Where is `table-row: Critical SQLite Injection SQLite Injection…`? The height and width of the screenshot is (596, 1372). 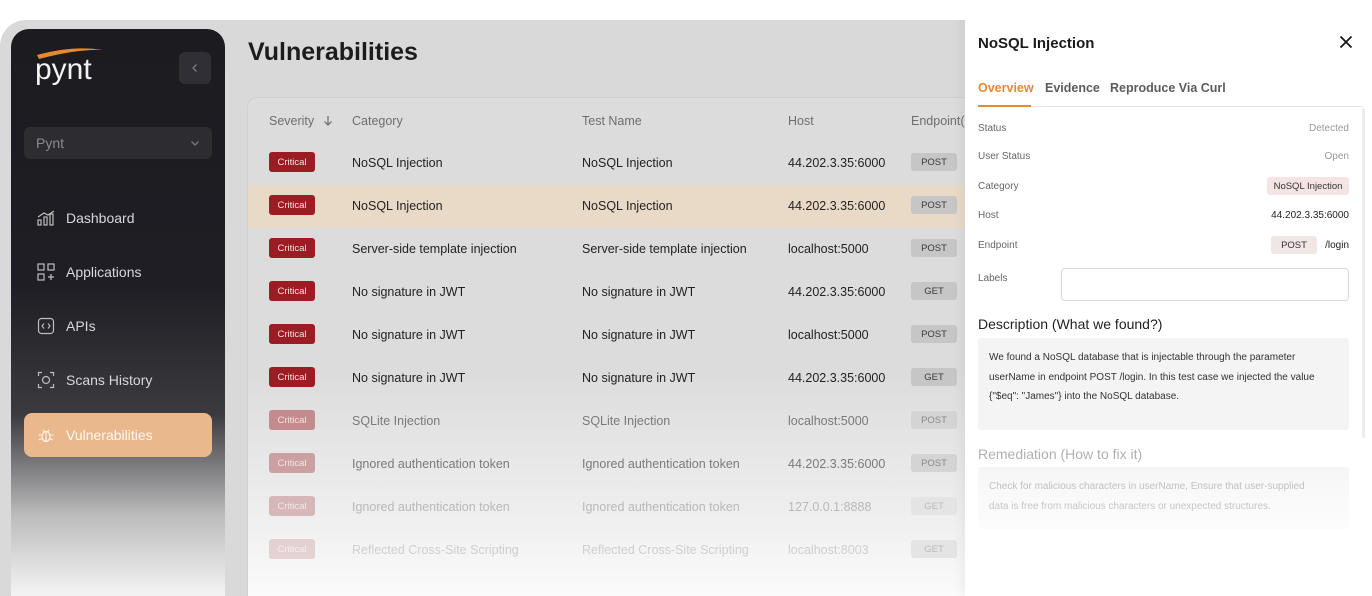 table-row: Critical SQLite Injection SQLite Injection… is located at coordinates (617, 421).